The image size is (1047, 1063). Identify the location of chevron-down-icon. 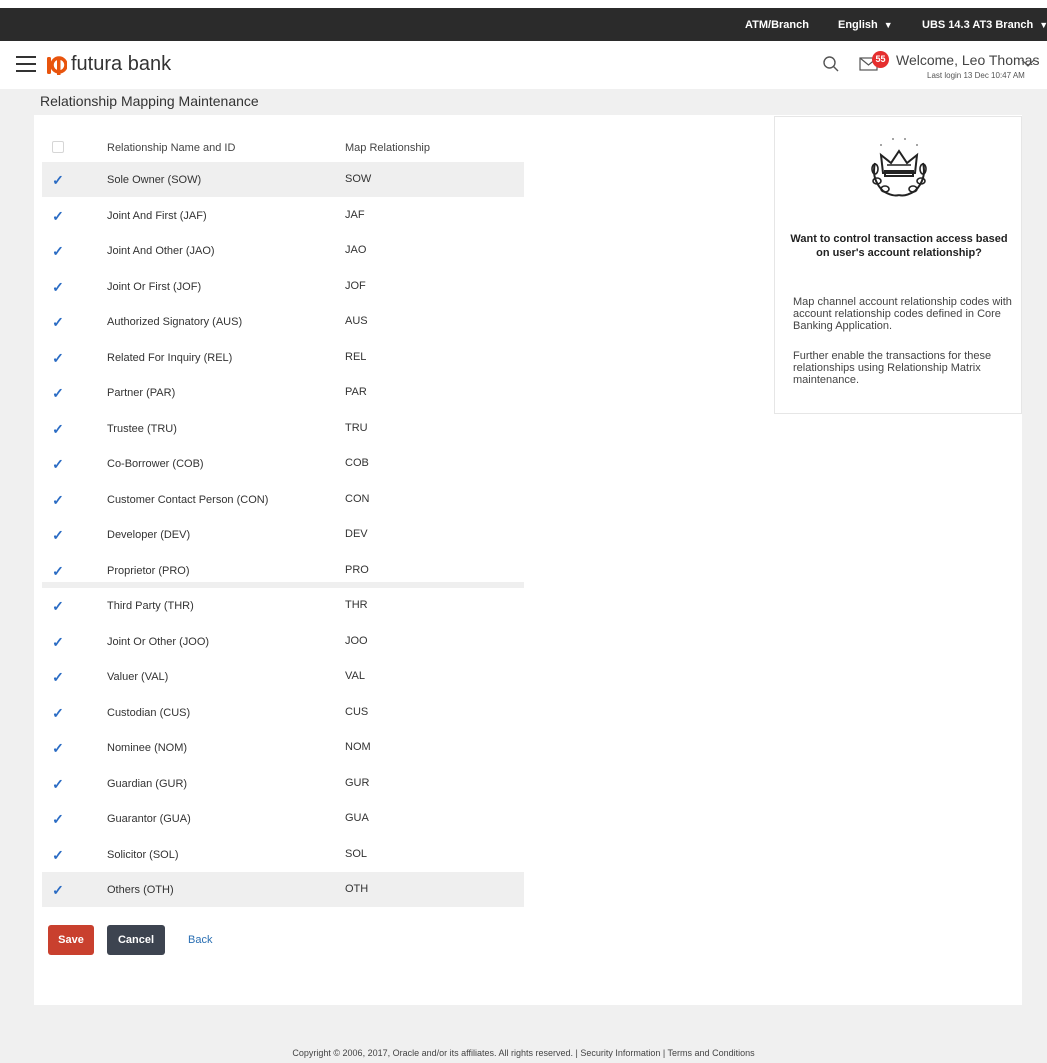
(1028, 63).